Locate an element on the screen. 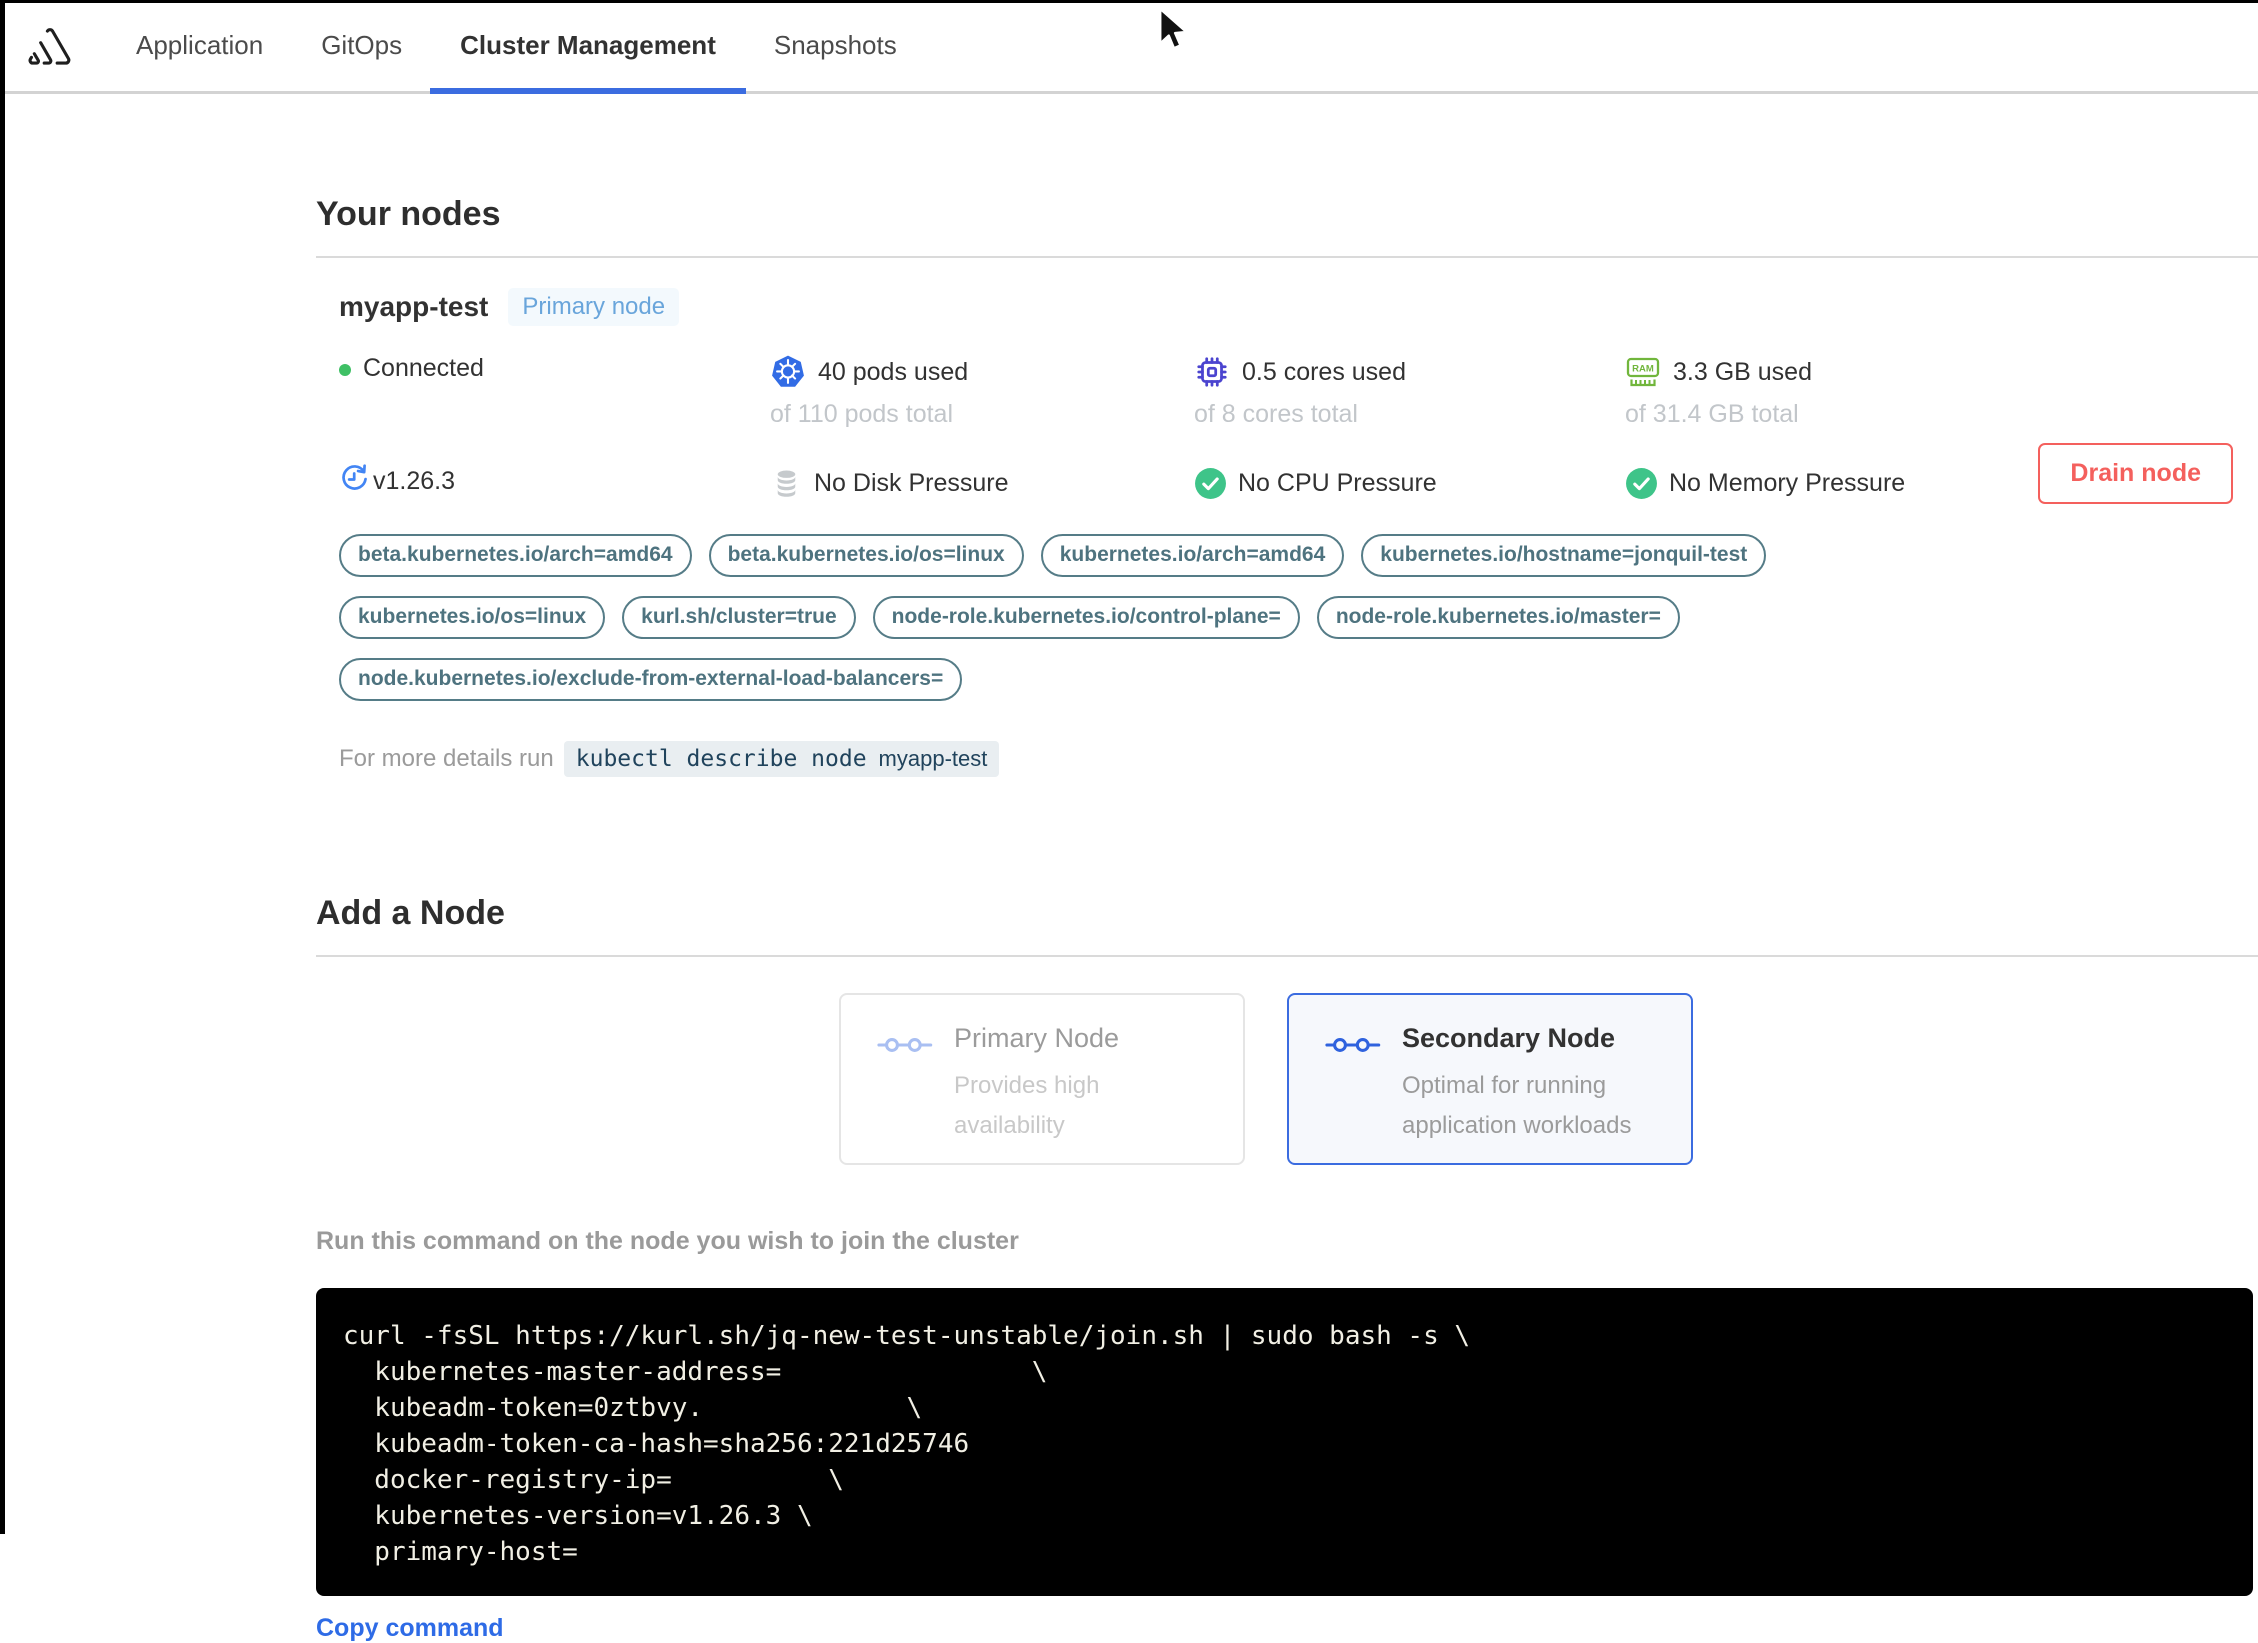  node-version: v1.26.3 is located at coordinates (554, 482).